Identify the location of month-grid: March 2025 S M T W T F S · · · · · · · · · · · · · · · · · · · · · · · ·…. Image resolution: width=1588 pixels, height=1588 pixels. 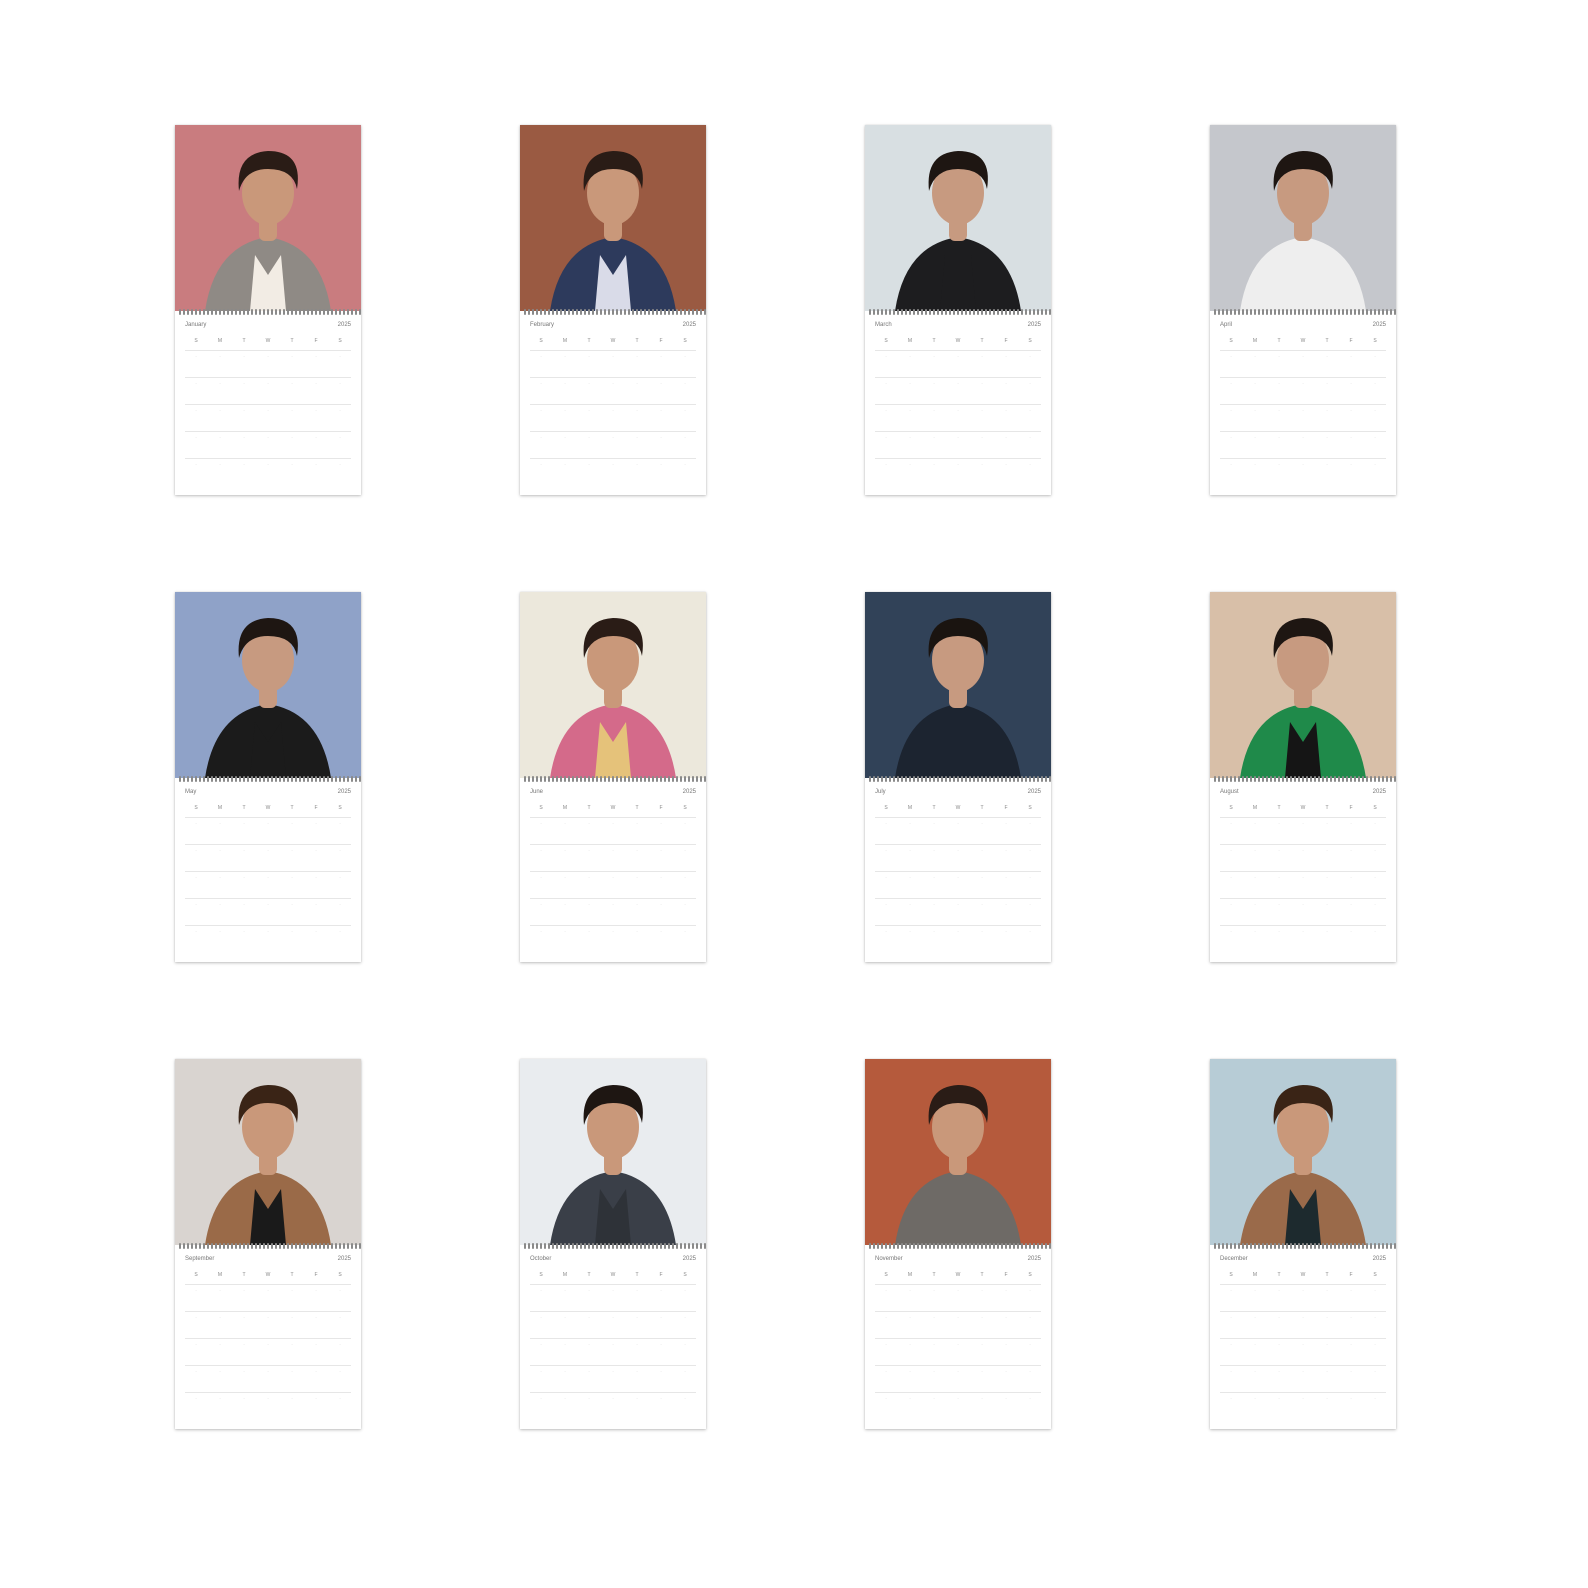
(958, 405).